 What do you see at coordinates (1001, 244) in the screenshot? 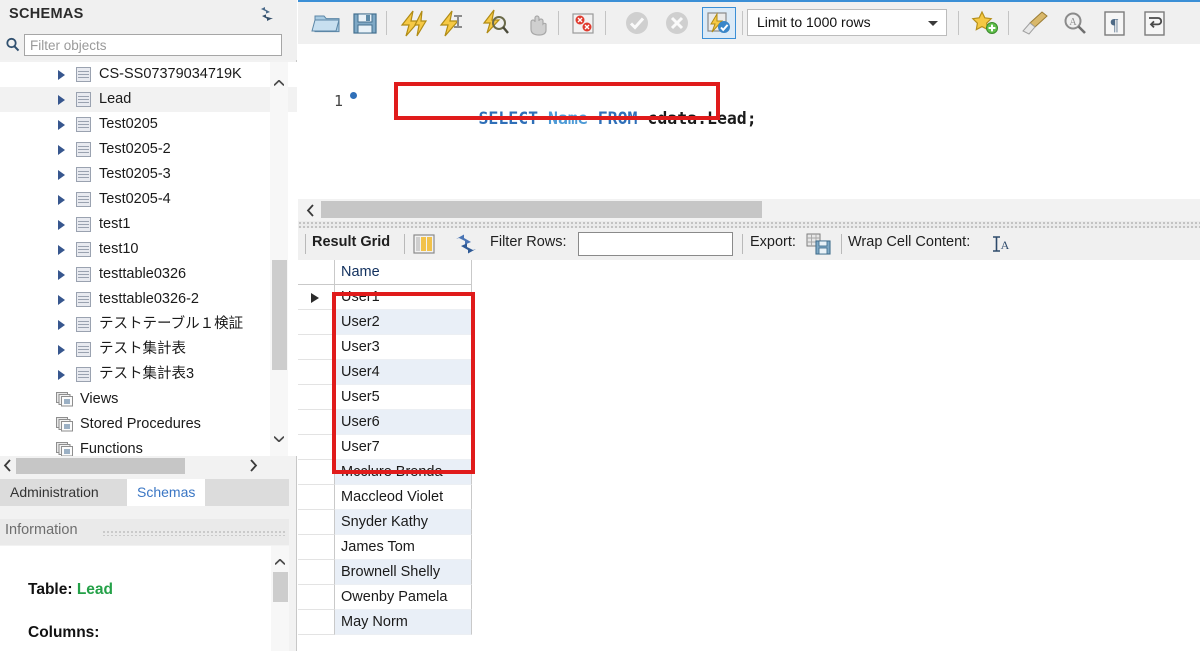
I see `wrap-cell-icon: A` at bounding box center [1001, 244].